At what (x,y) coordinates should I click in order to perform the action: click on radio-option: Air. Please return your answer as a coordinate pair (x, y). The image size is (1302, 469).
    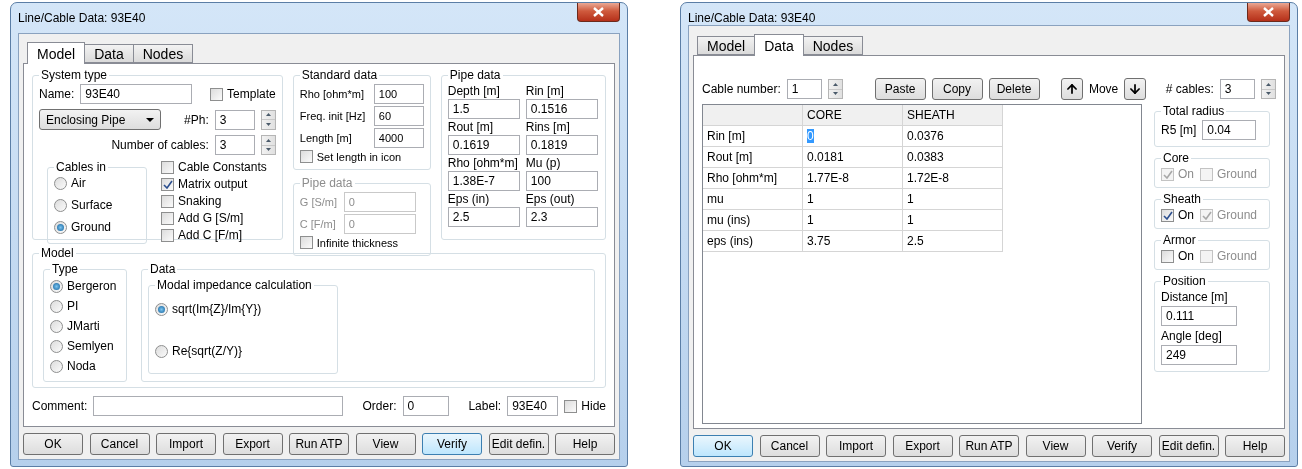
    Looking at the image, I should click on (97, 183).